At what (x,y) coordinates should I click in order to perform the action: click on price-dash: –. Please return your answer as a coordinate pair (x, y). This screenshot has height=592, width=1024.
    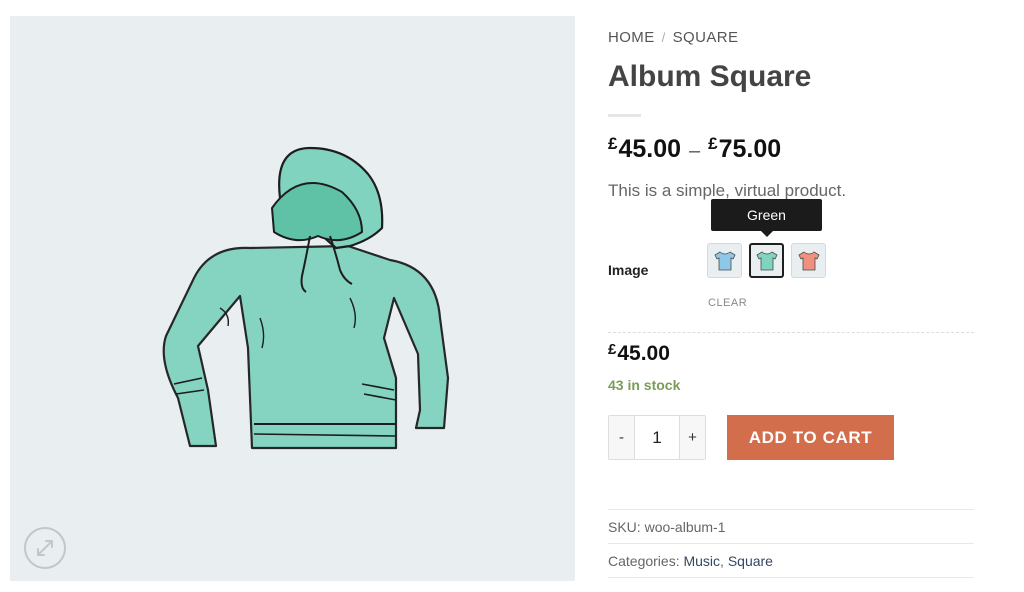
    Looking at the image, I should click on (695, 151).